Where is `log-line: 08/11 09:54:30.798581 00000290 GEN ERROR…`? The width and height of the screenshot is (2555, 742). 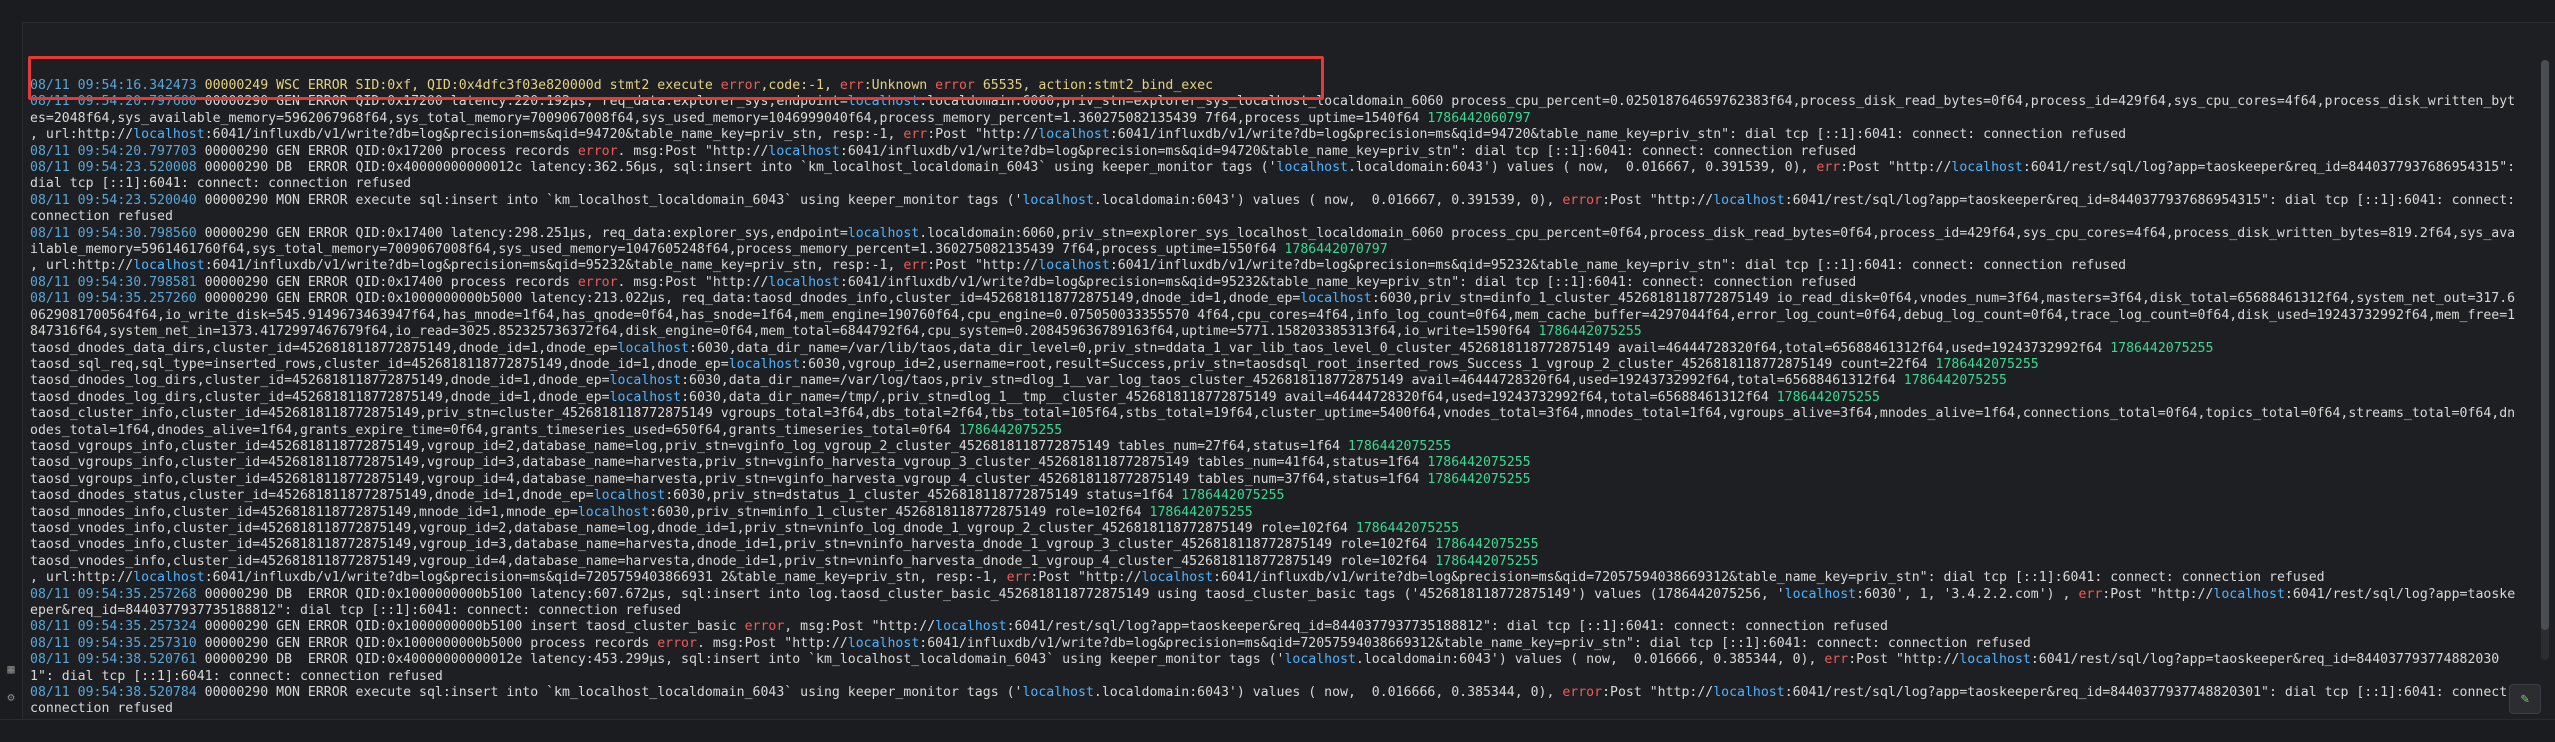 log-line: 08/11 09:54:30.798581 00000290 GEN ERROR… is located at coordinates (943, 282).